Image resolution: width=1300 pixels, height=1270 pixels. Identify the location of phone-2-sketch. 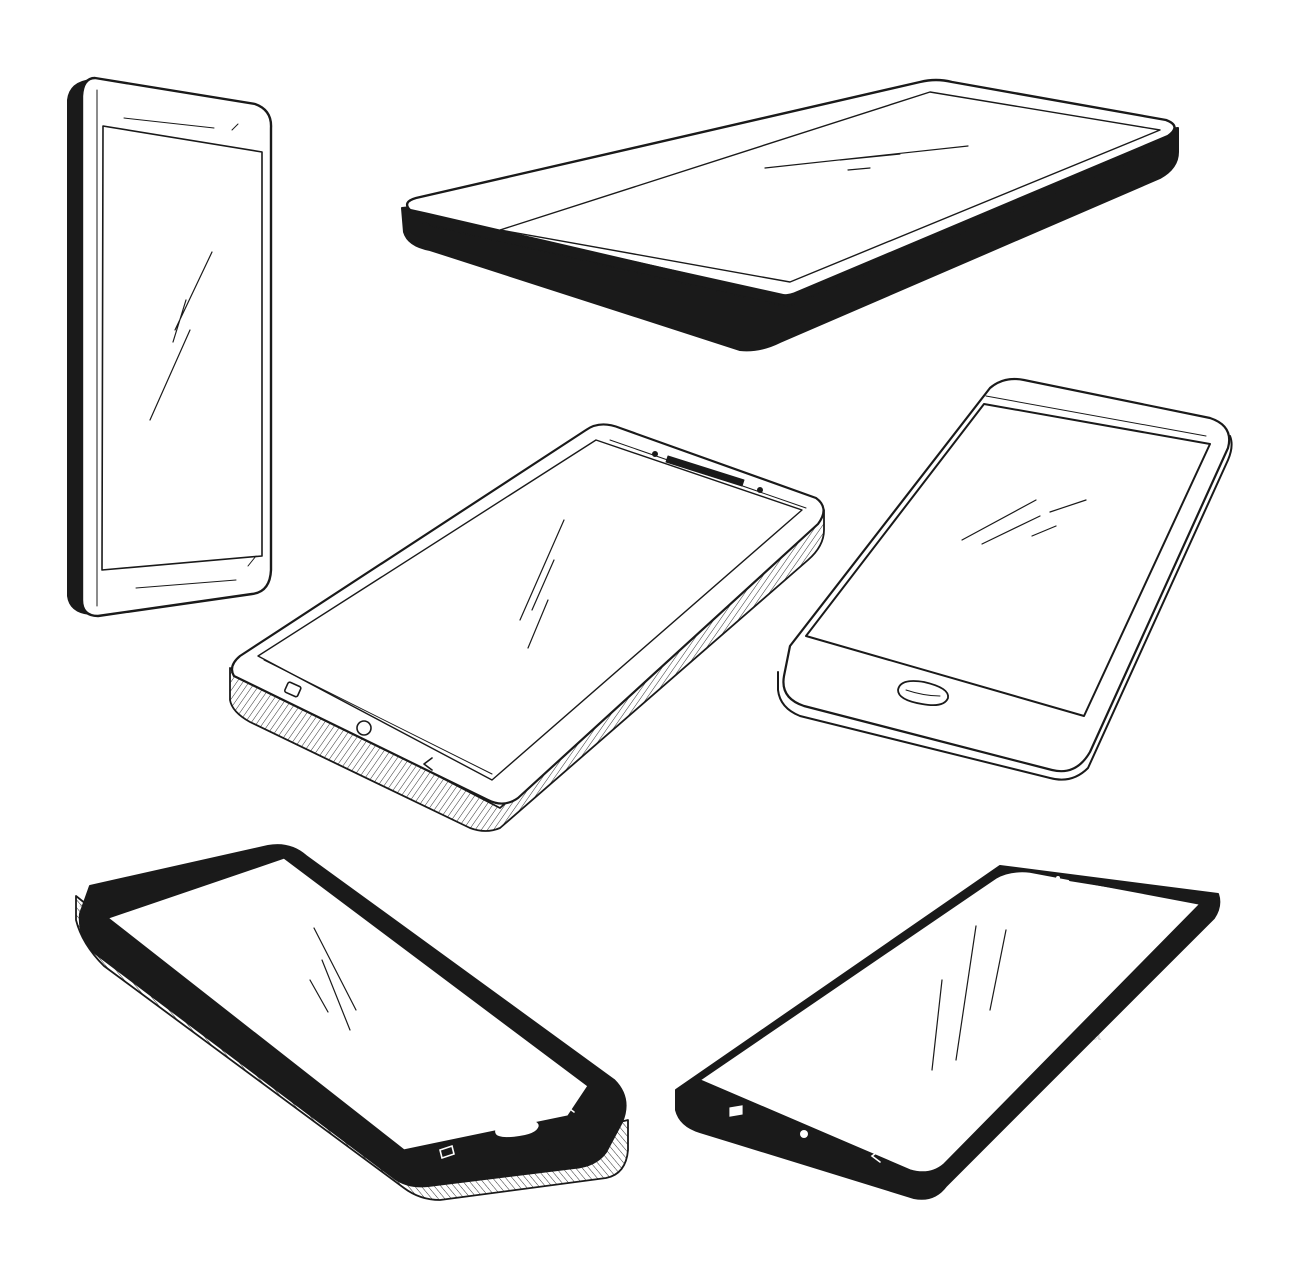
(790, 215).